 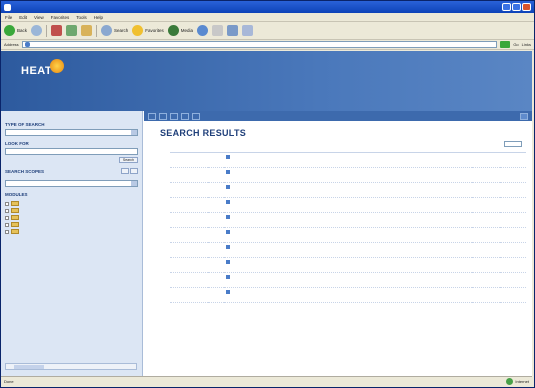 What do you see at coordinates (25, 171) in the screenshot?
I see `search-scopes-label: SEARCH SCOPES` at bounding box center [25, 171].